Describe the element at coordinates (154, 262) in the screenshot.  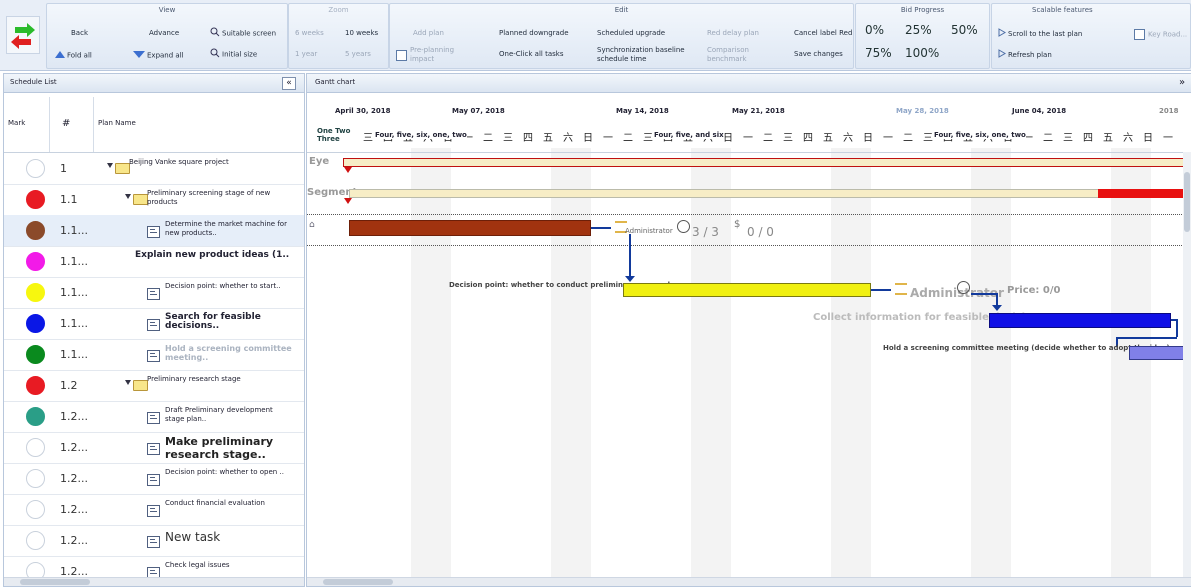
I see `table-row: 1.1... Explain new product ideas (1..` at that location.